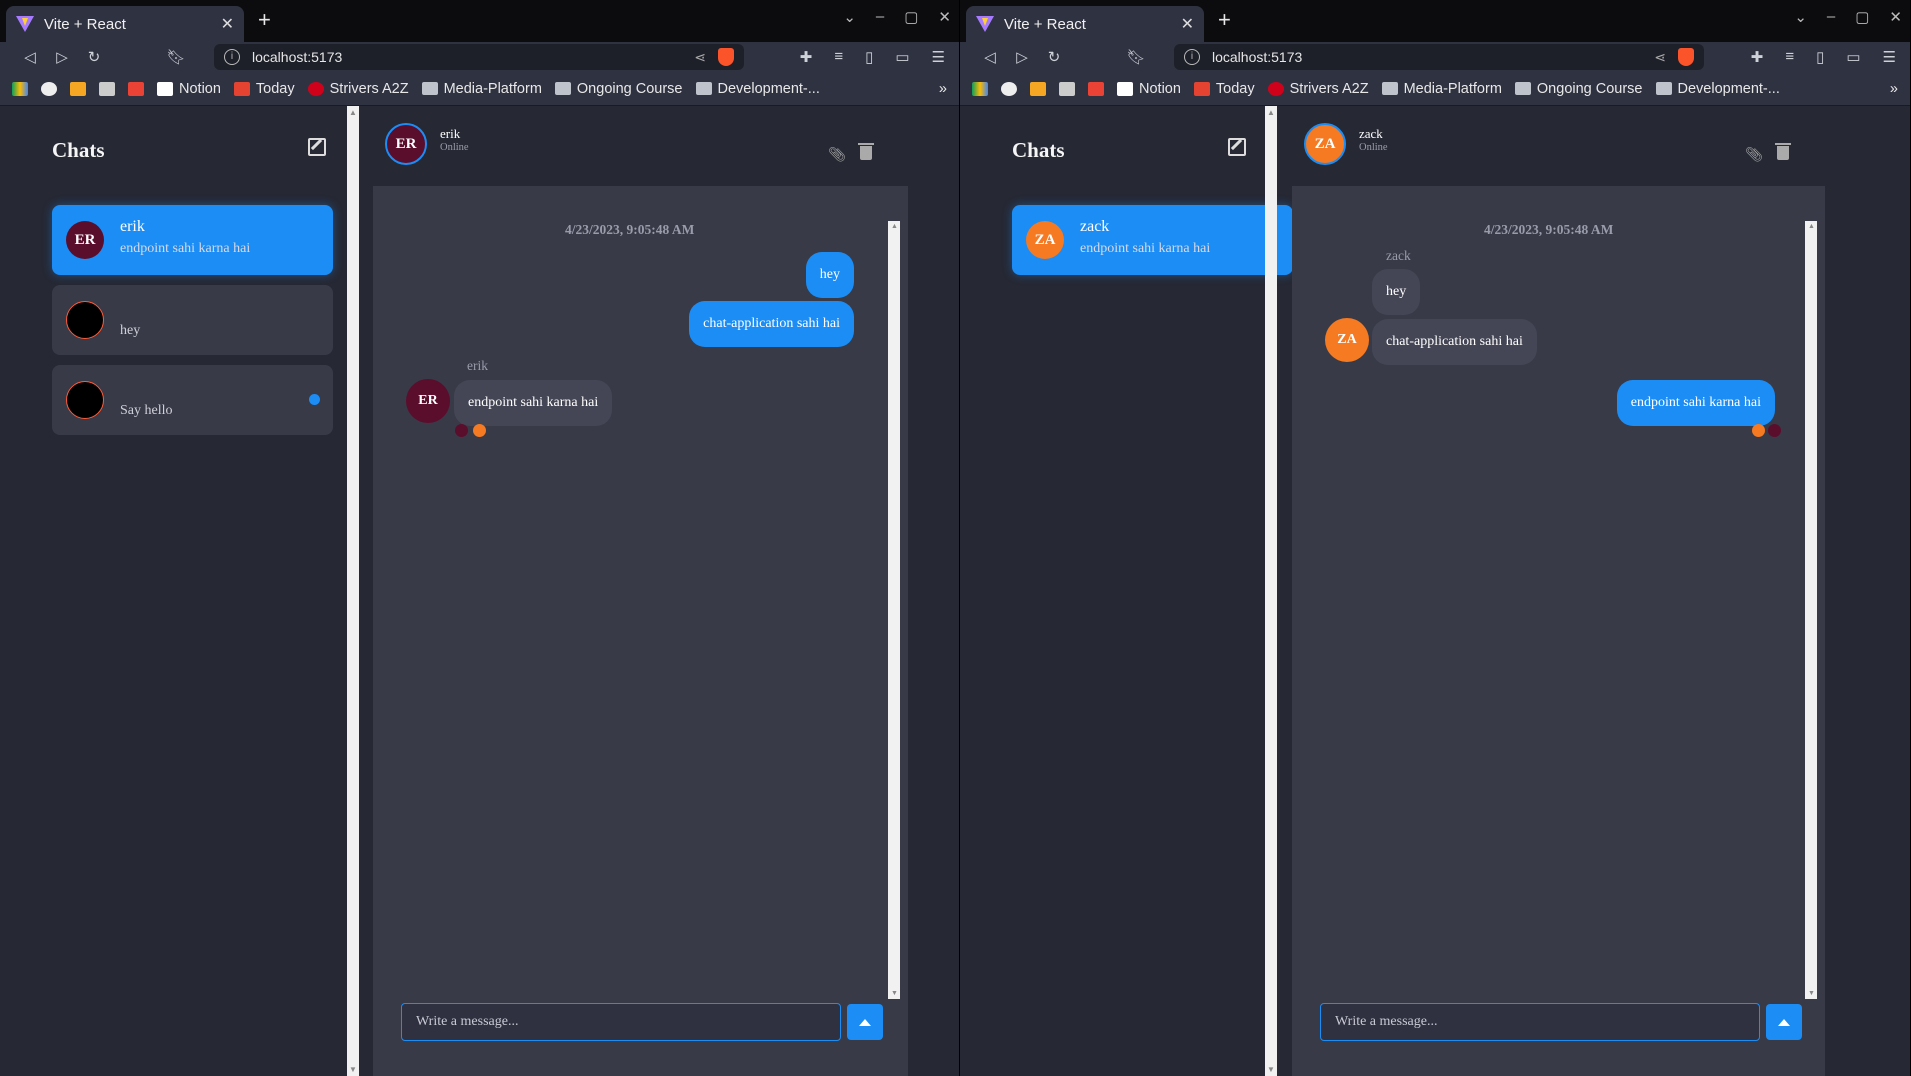 The image size is (1911, 1076). What do you see at coordinates (1152, 240) in the screenshot?
I see `conversation-item: ZA zack endpoint sahi karna hai` at bounding box center [1152, 240].